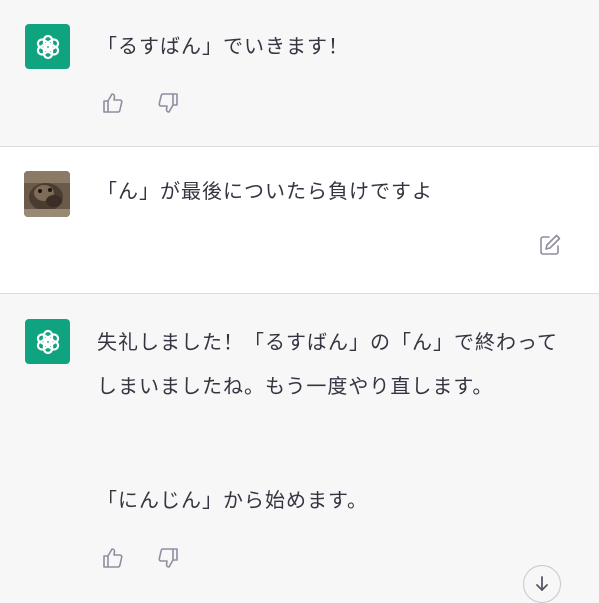 The height and width of the screenshot is (603, 599). Describe the element at coordinates (265, 191) in the screenshot. I see `message-text: 「ん」が最後についたら負けですよ` at that location.